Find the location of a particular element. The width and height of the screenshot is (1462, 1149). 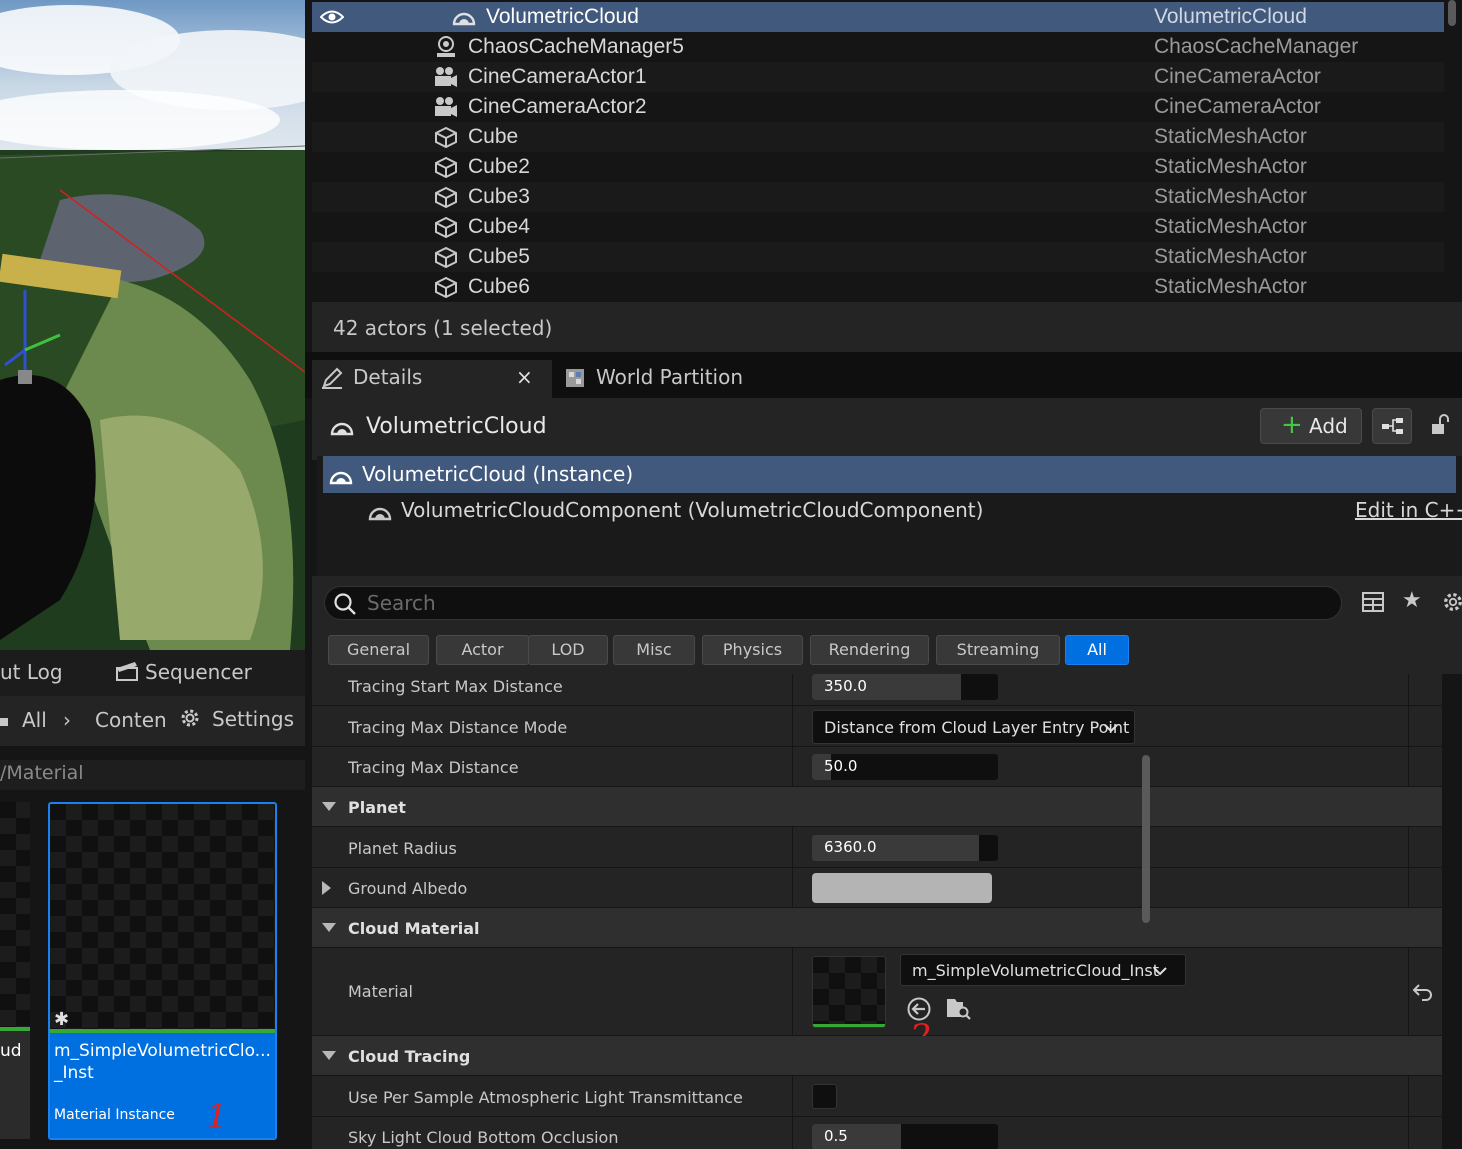

filter-streaming: Streaming is located at coordinates (998, 650).